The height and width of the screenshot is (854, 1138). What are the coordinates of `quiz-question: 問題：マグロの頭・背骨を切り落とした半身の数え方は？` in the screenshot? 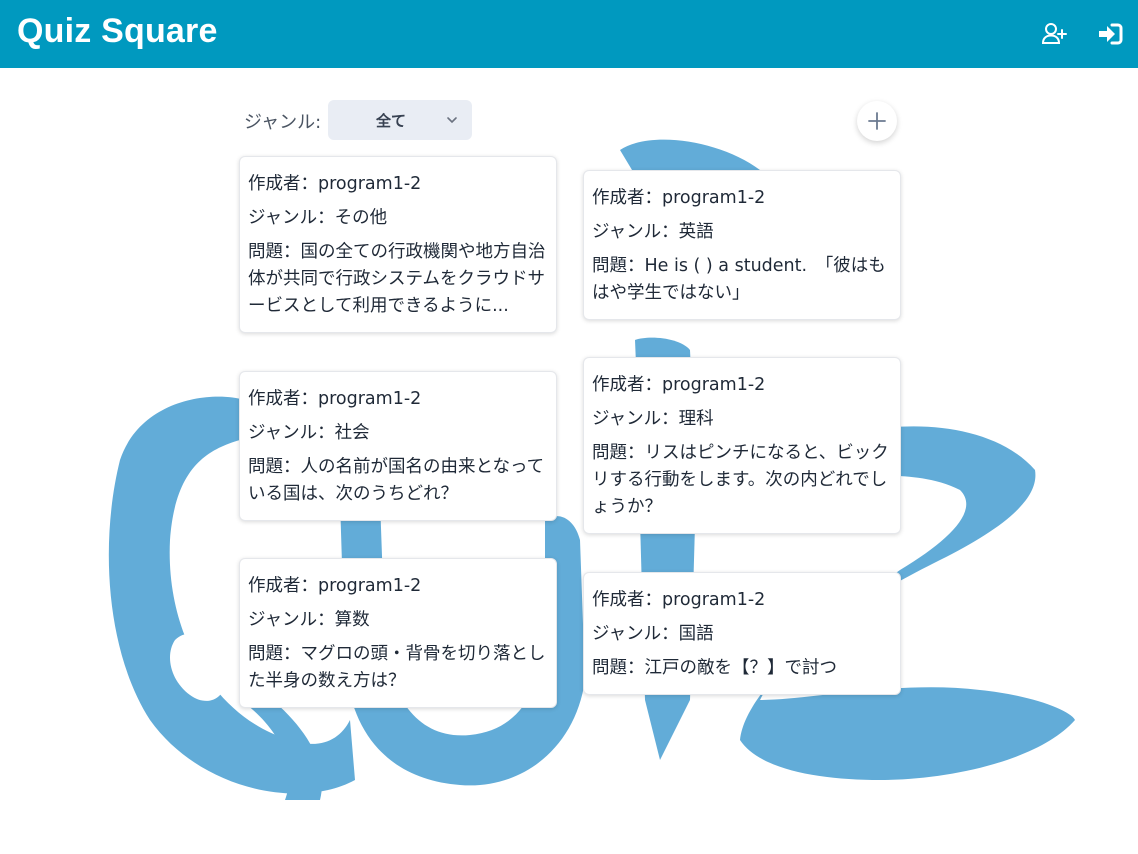 It's located at (397, 667).